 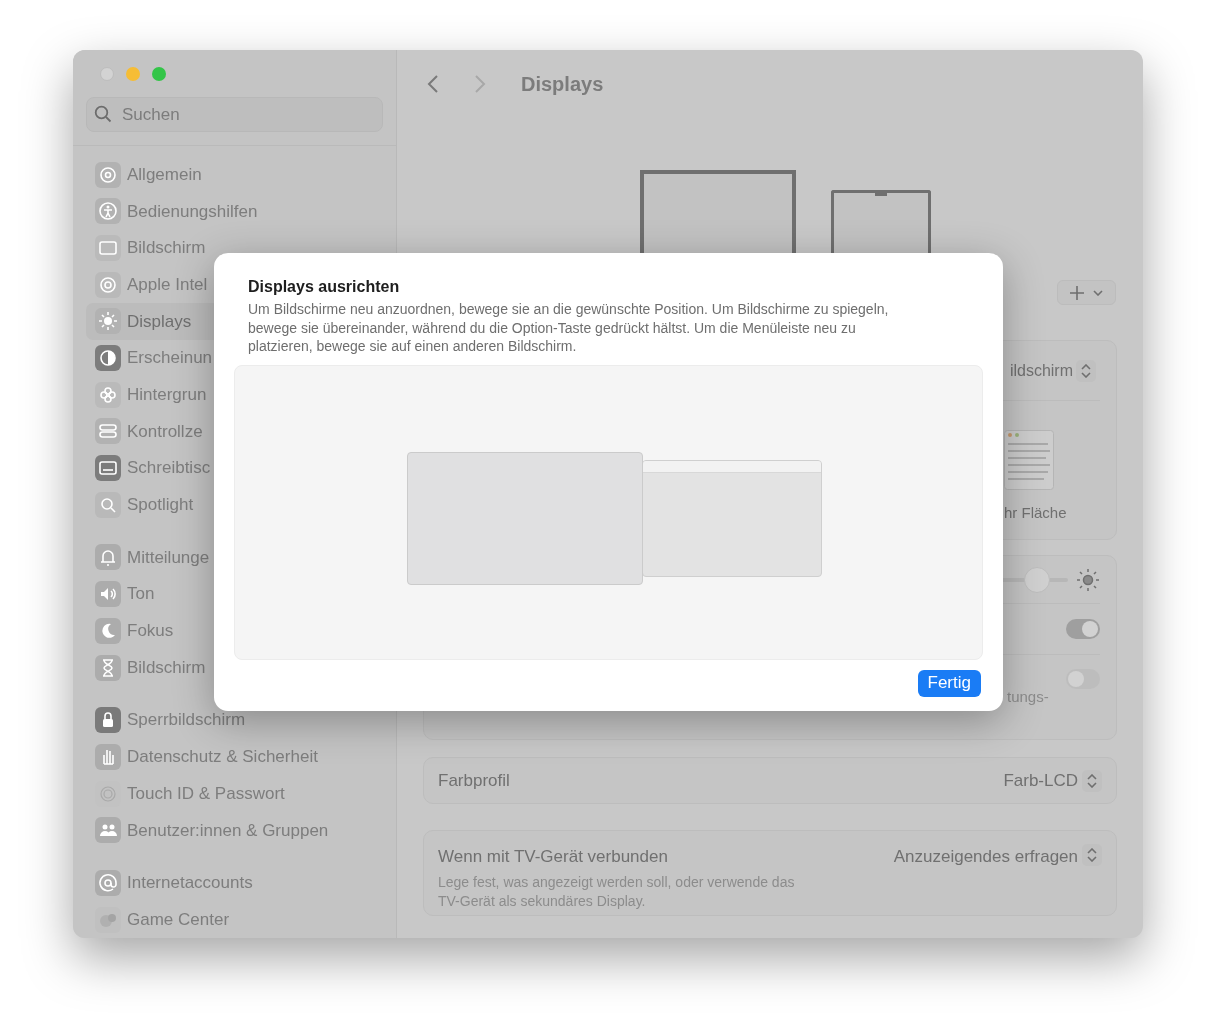 What do you see at coordinates (1035, 513) in the screenshot?
I see `preview-caption: hr Fläche` at bounding box center [1035, 513].